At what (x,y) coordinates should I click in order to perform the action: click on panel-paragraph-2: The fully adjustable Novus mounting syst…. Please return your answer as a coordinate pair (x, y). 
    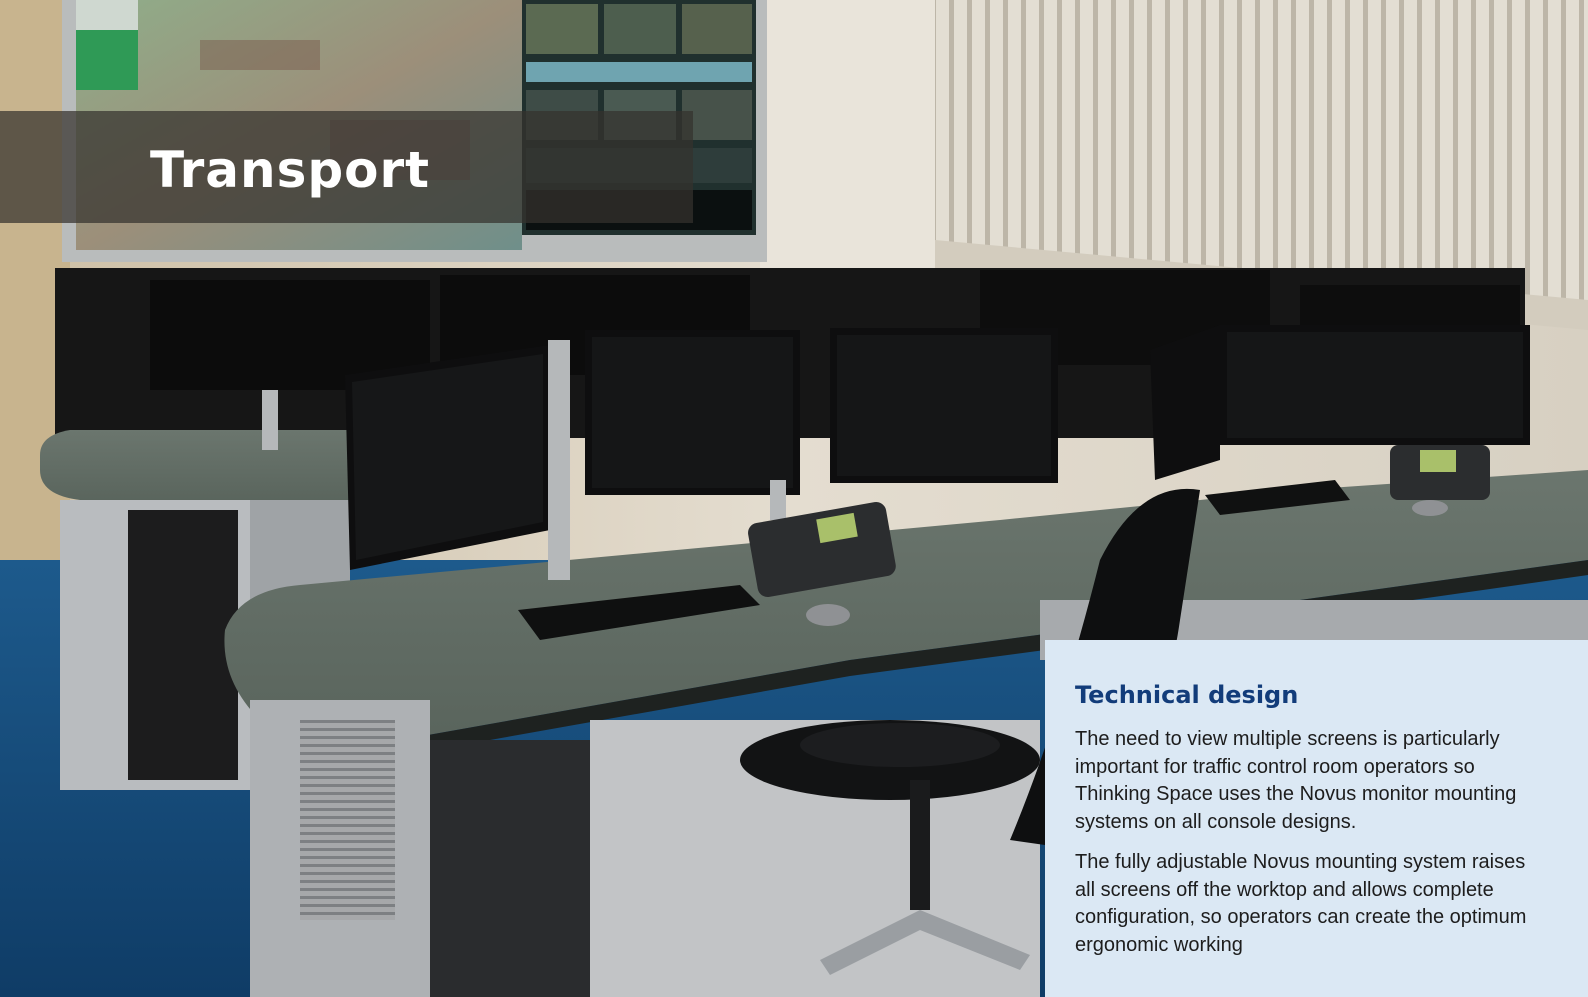
    Looking at the image, I should click on (1301, 903).